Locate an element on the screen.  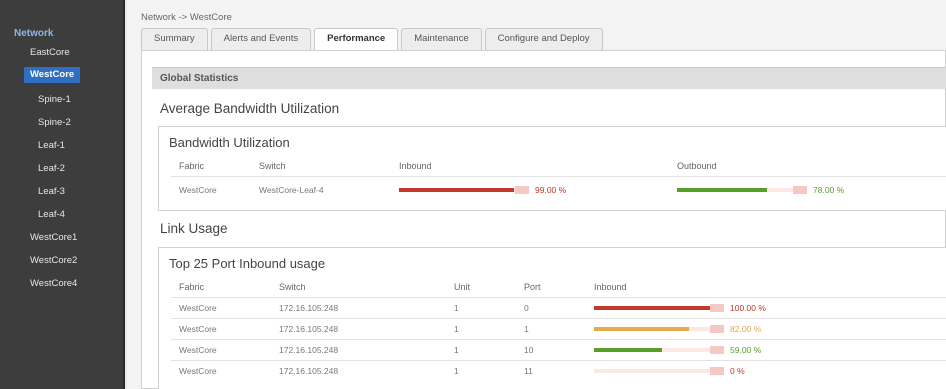
outbound-bar-fill is located at coordinates (722, 190).